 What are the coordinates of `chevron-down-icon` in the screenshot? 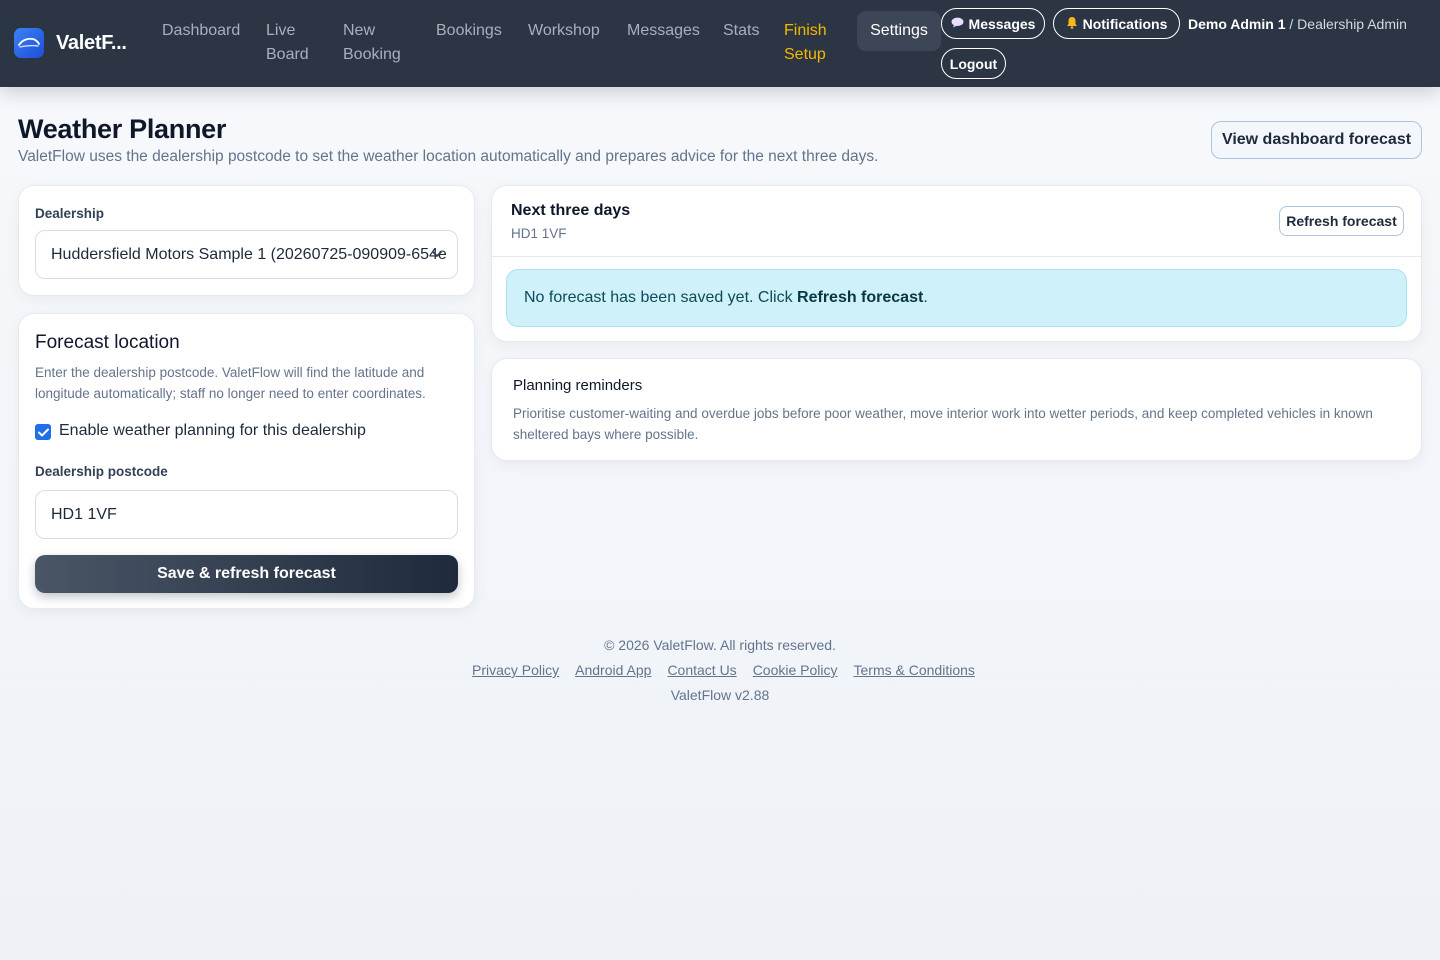 It's located at (437, 254).